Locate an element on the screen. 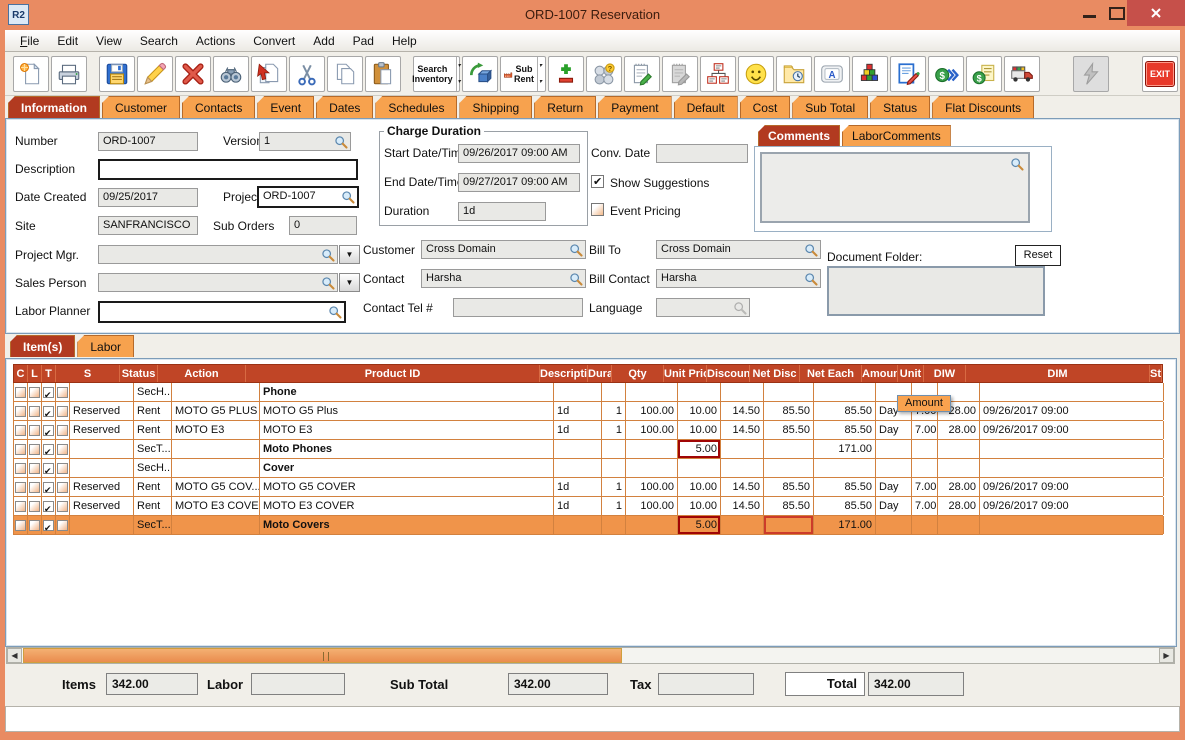 The height and width of the screenshot is (740, 1185). end-datetime-field: 09/27/2017 09:00 AM is located at coordinates (519, 182).